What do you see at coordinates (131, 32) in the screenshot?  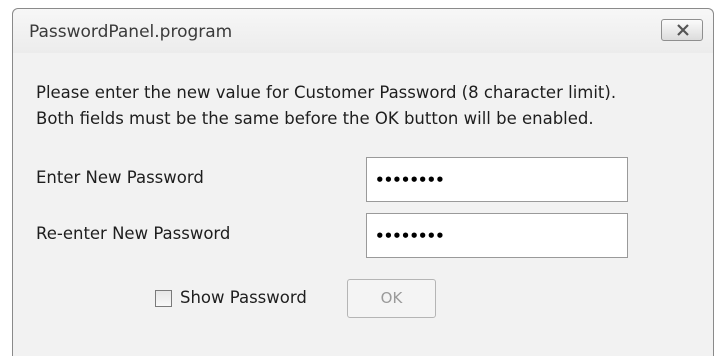 I see `window-title: PasswordPanel.program` at bounding box center [131, 32].